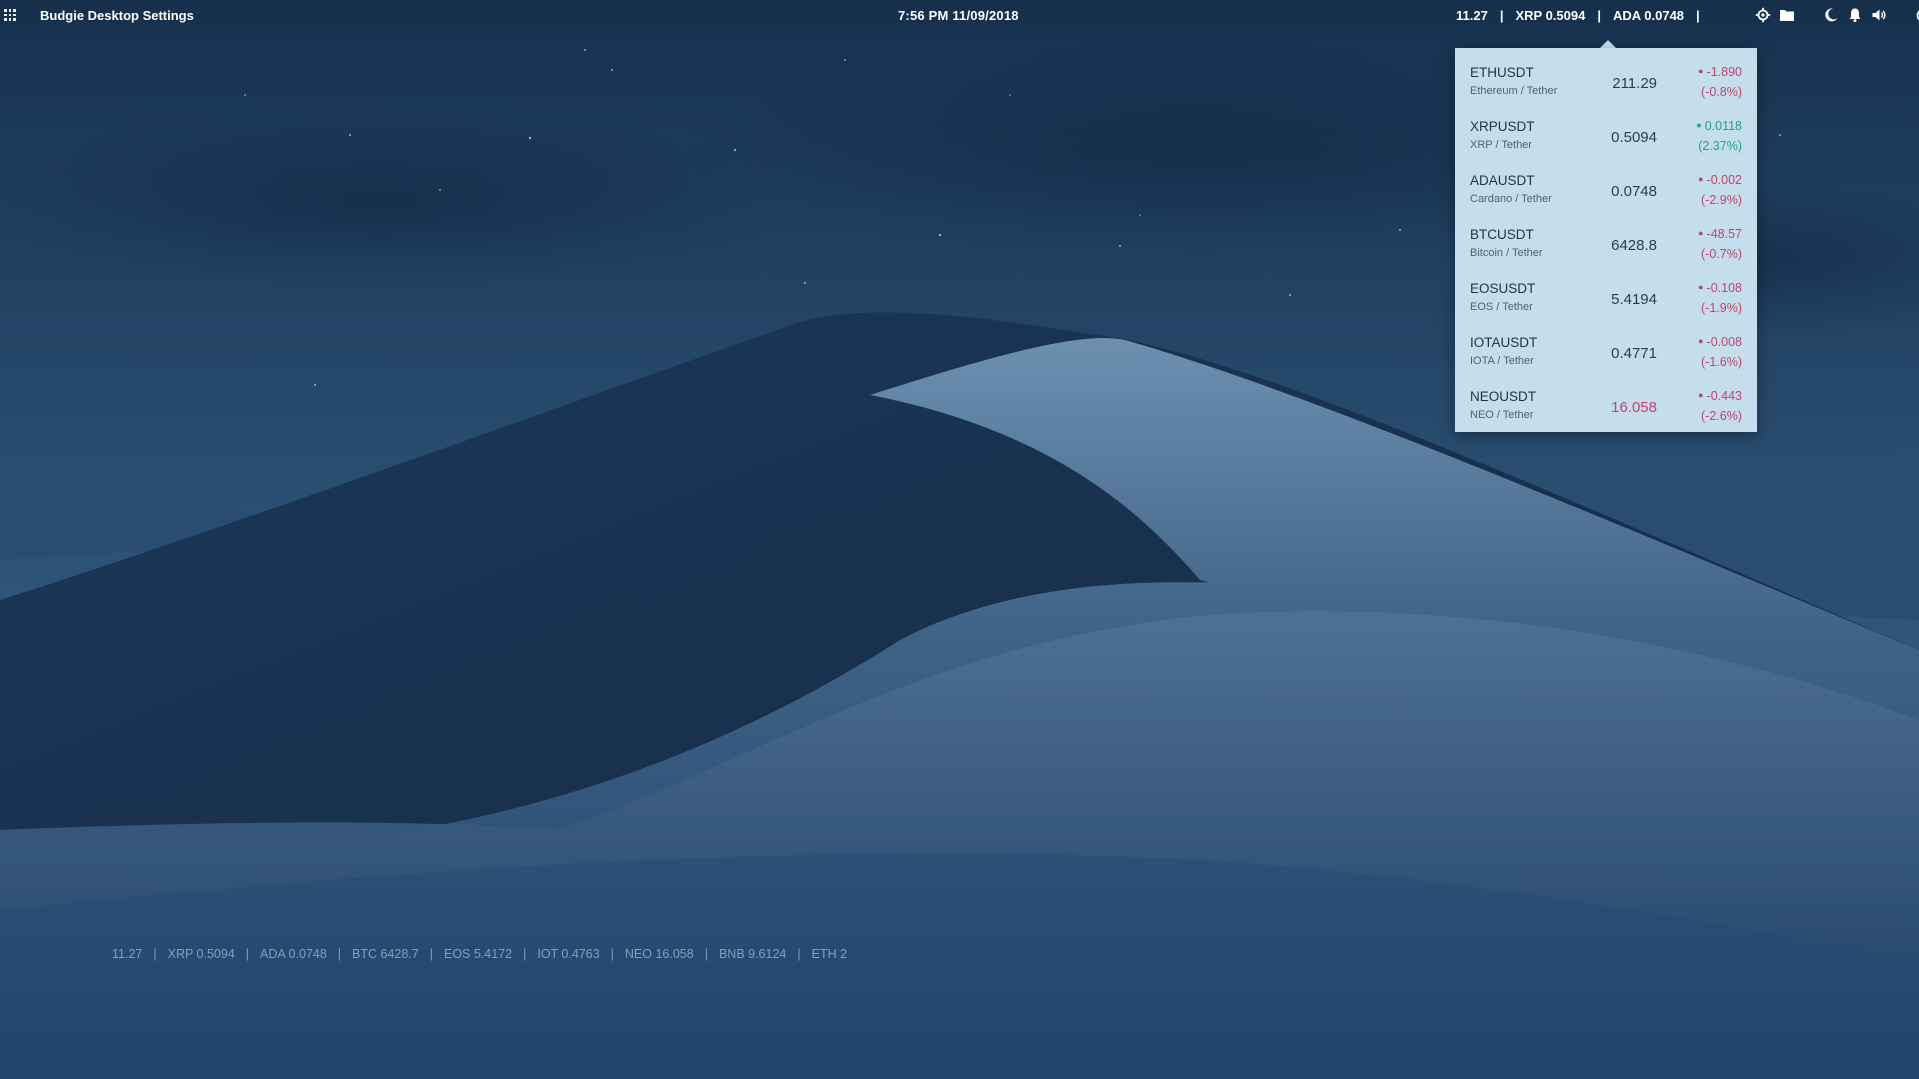 This screenshot has width=1919, height=1079. Describe the element at coordinates (1720, 72) in the screenshot. I see `coin-change: ● -1.890` at that location.